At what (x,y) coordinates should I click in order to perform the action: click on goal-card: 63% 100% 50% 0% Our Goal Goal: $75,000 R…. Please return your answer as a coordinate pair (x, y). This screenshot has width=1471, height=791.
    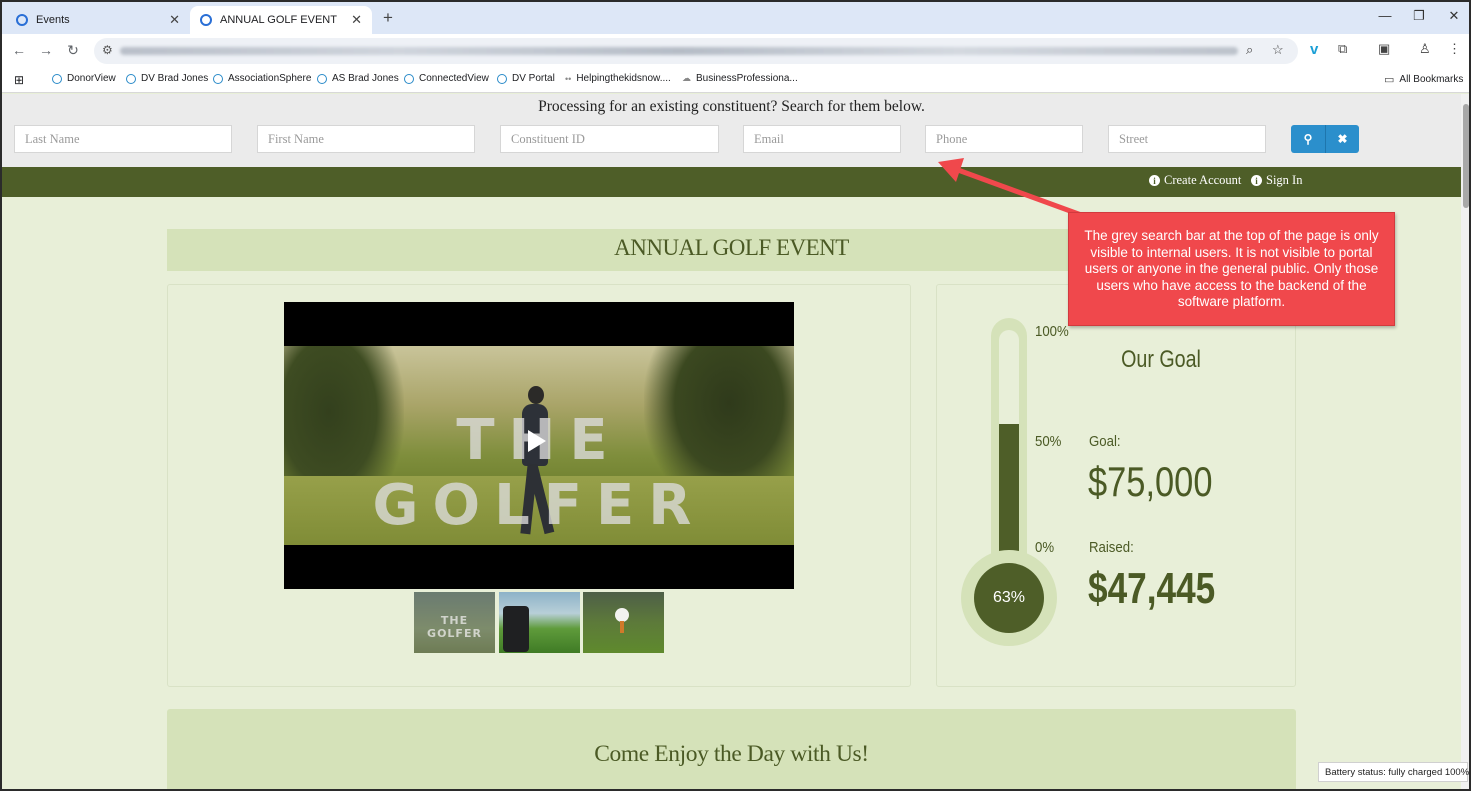
    Looking at the image, I should click on (1116, 485).